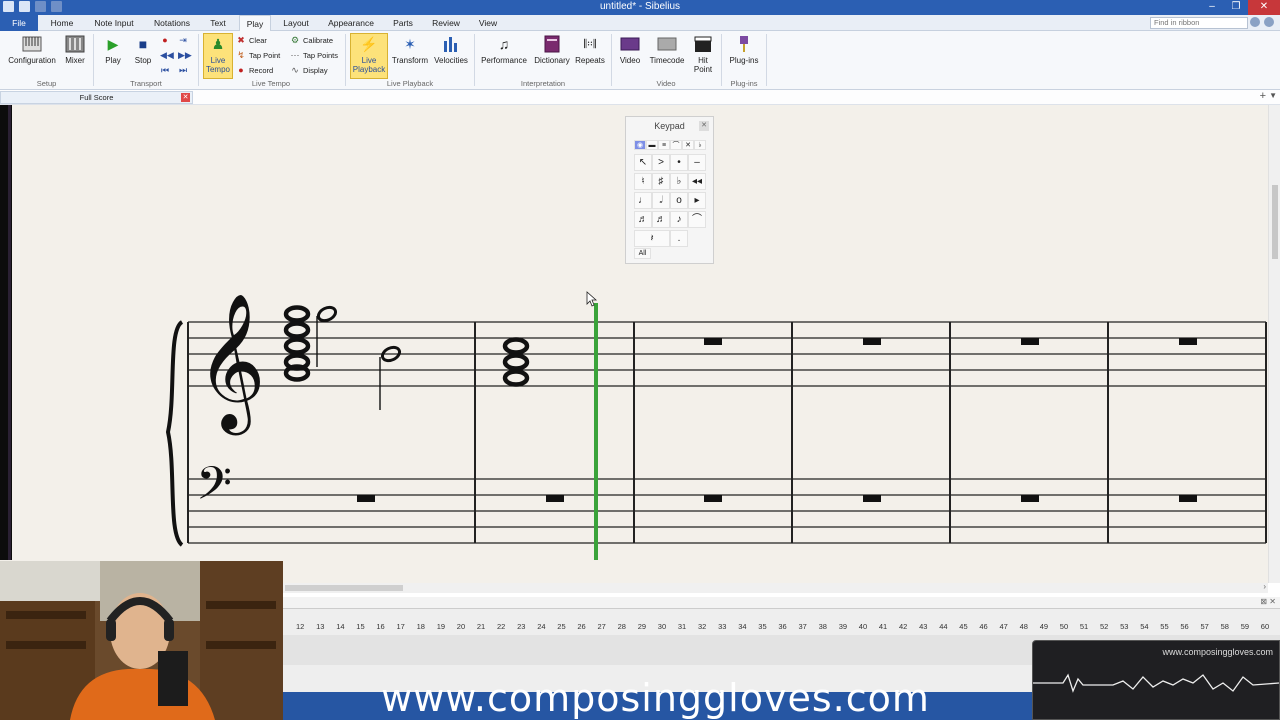 This screenshot has width=1280, height=721. What do you see at coordinates (983, 626) in the screenshot?
I see `bar-number: 46` at bounding box center [983, 626].